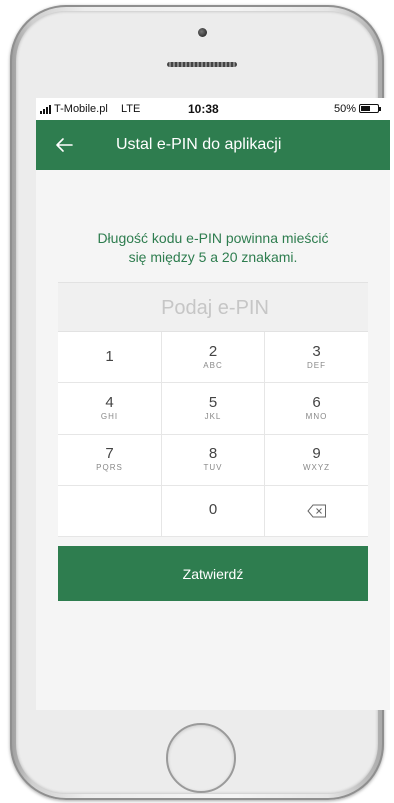  What do you see at coordinates (316, 454) in the screenshot?
I see `key-digit: 9` at bounding box center [316, 454].